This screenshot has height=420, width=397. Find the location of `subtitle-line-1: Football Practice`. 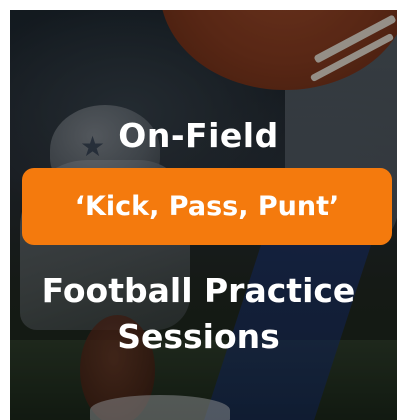

subtitle-line-1: Football Practice is located at coordinates (198, 290).